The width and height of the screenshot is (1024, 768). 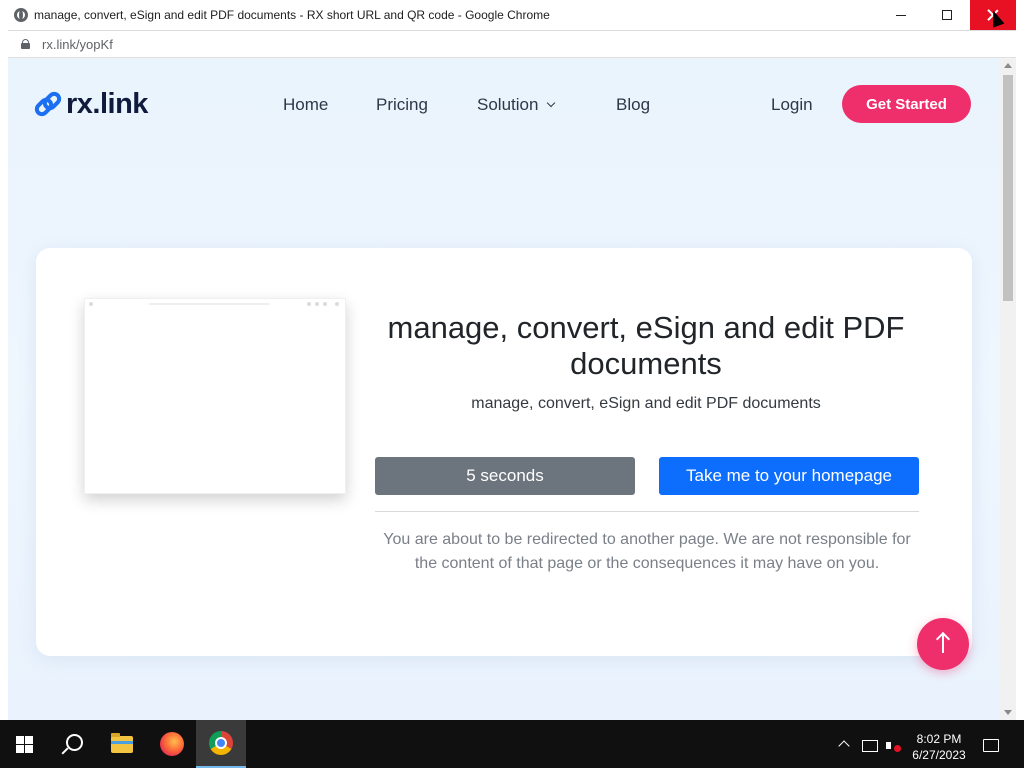 What do you see at coordinates (1008, 712) in the screenshot?
I see `scroll-down-arrow` at bounding box center [1008, 712].